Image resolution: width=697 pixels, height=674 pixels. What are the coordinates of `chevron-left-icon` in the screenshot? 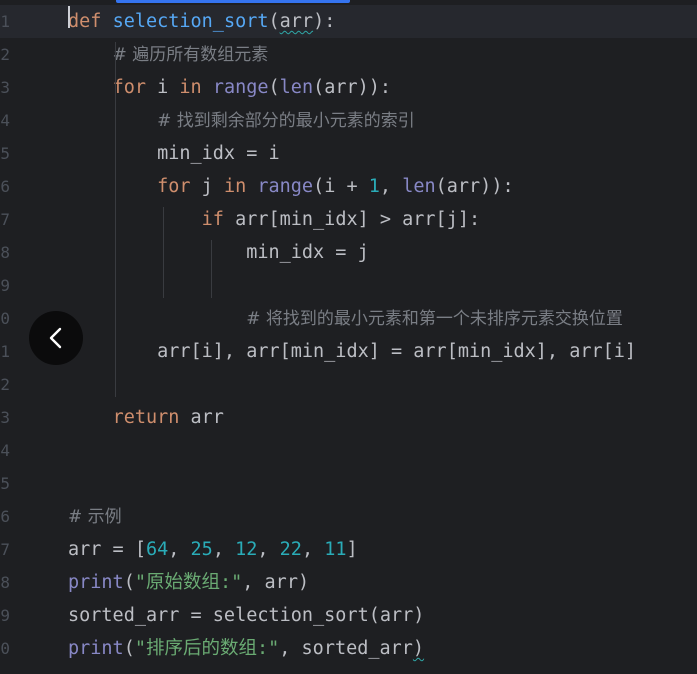 It's located at (55, 338).